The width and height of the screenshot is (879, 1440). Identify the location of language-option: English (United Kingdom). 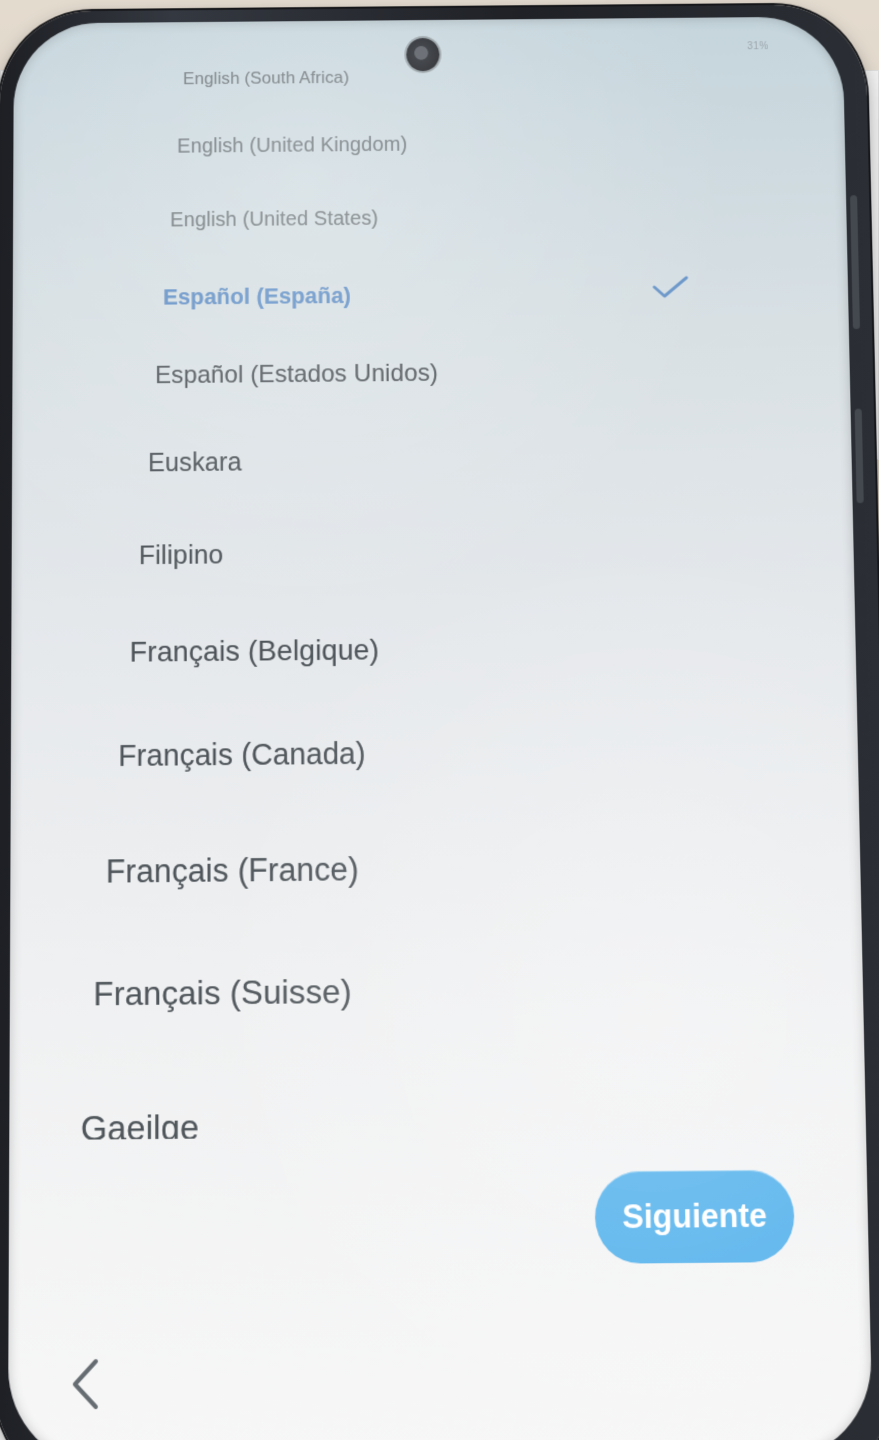
(292, 146).